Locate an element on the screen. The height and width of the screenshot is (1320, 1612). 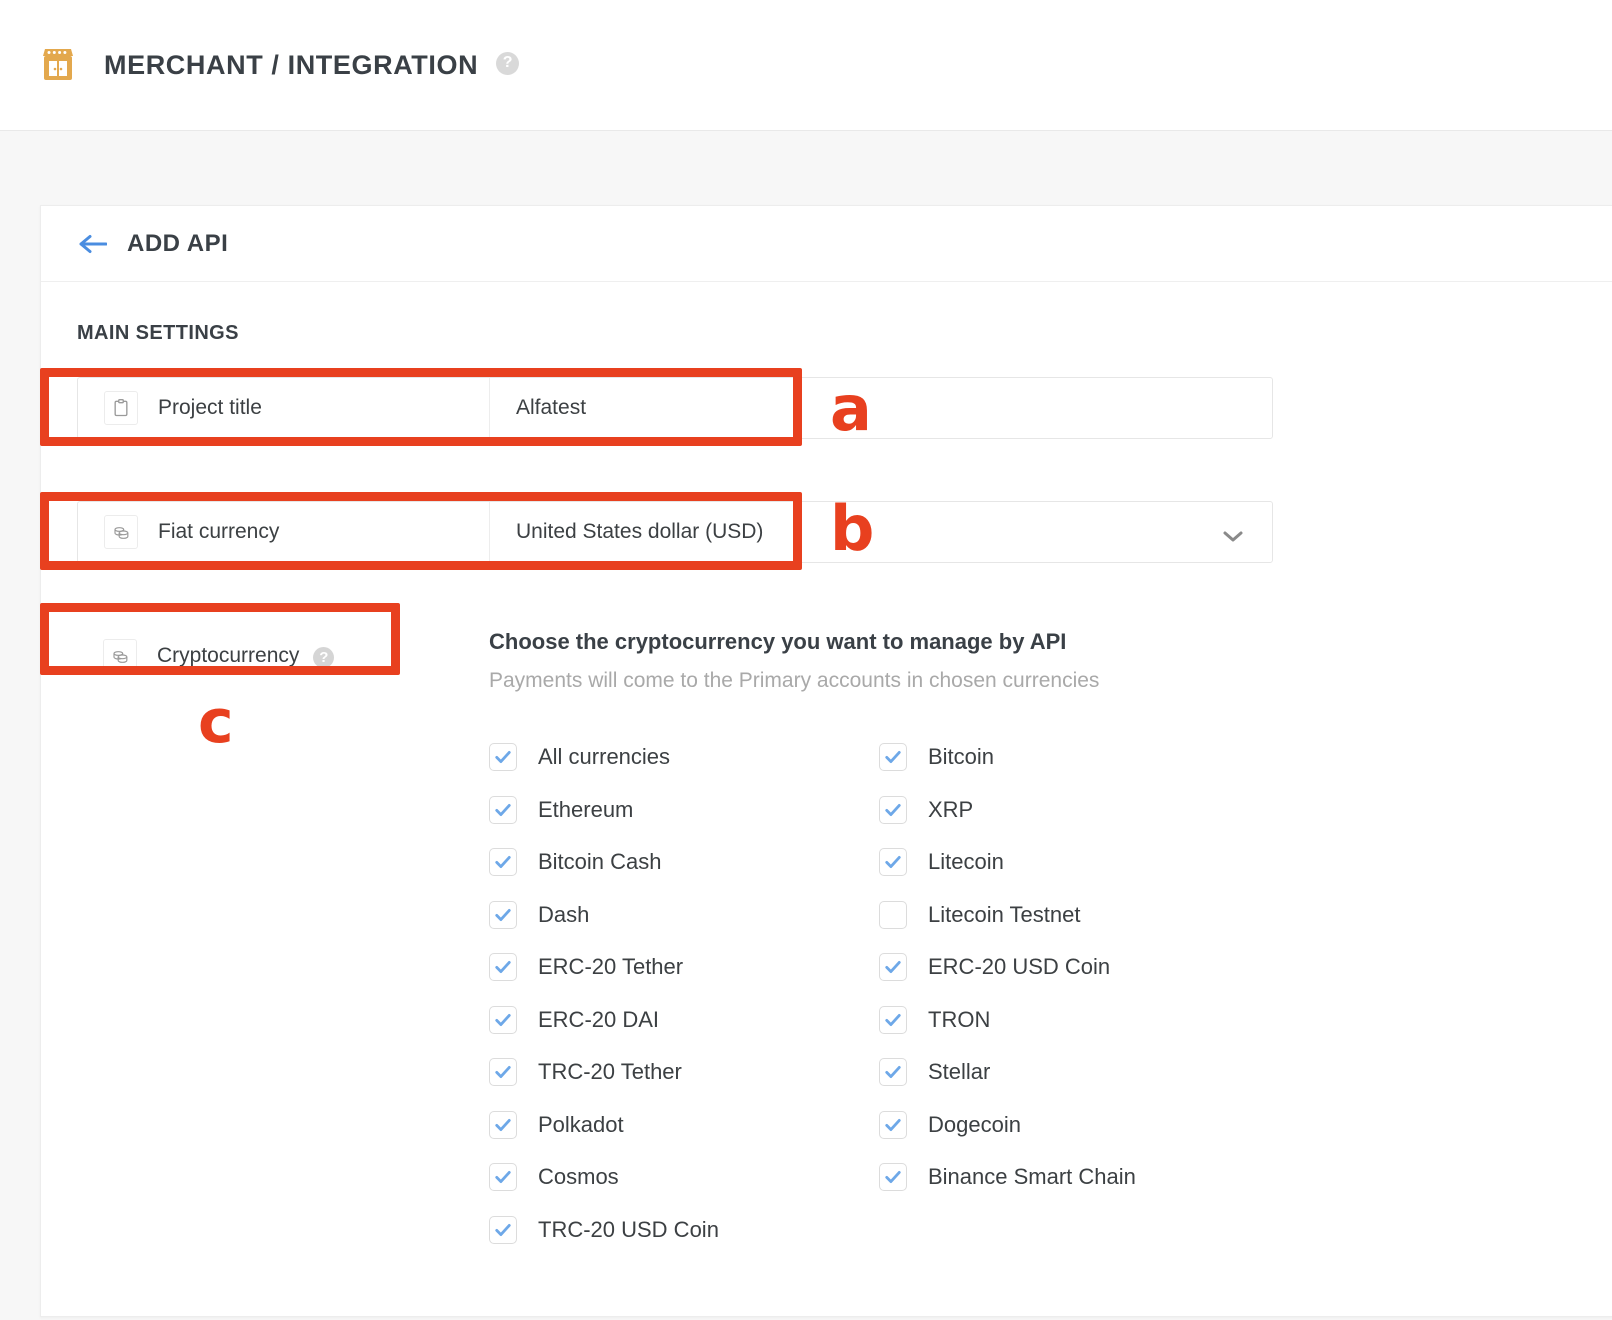
crypto-option-label: ERC-20 DAI is located at coordinates (599, 1019).